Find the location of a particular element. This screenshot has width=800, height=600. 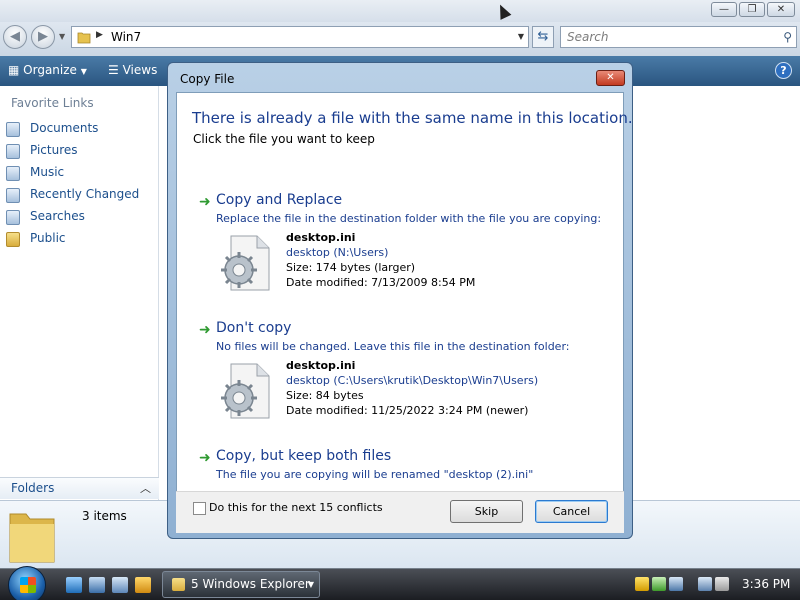

media-player-icon is located at coordinates (143, 585).